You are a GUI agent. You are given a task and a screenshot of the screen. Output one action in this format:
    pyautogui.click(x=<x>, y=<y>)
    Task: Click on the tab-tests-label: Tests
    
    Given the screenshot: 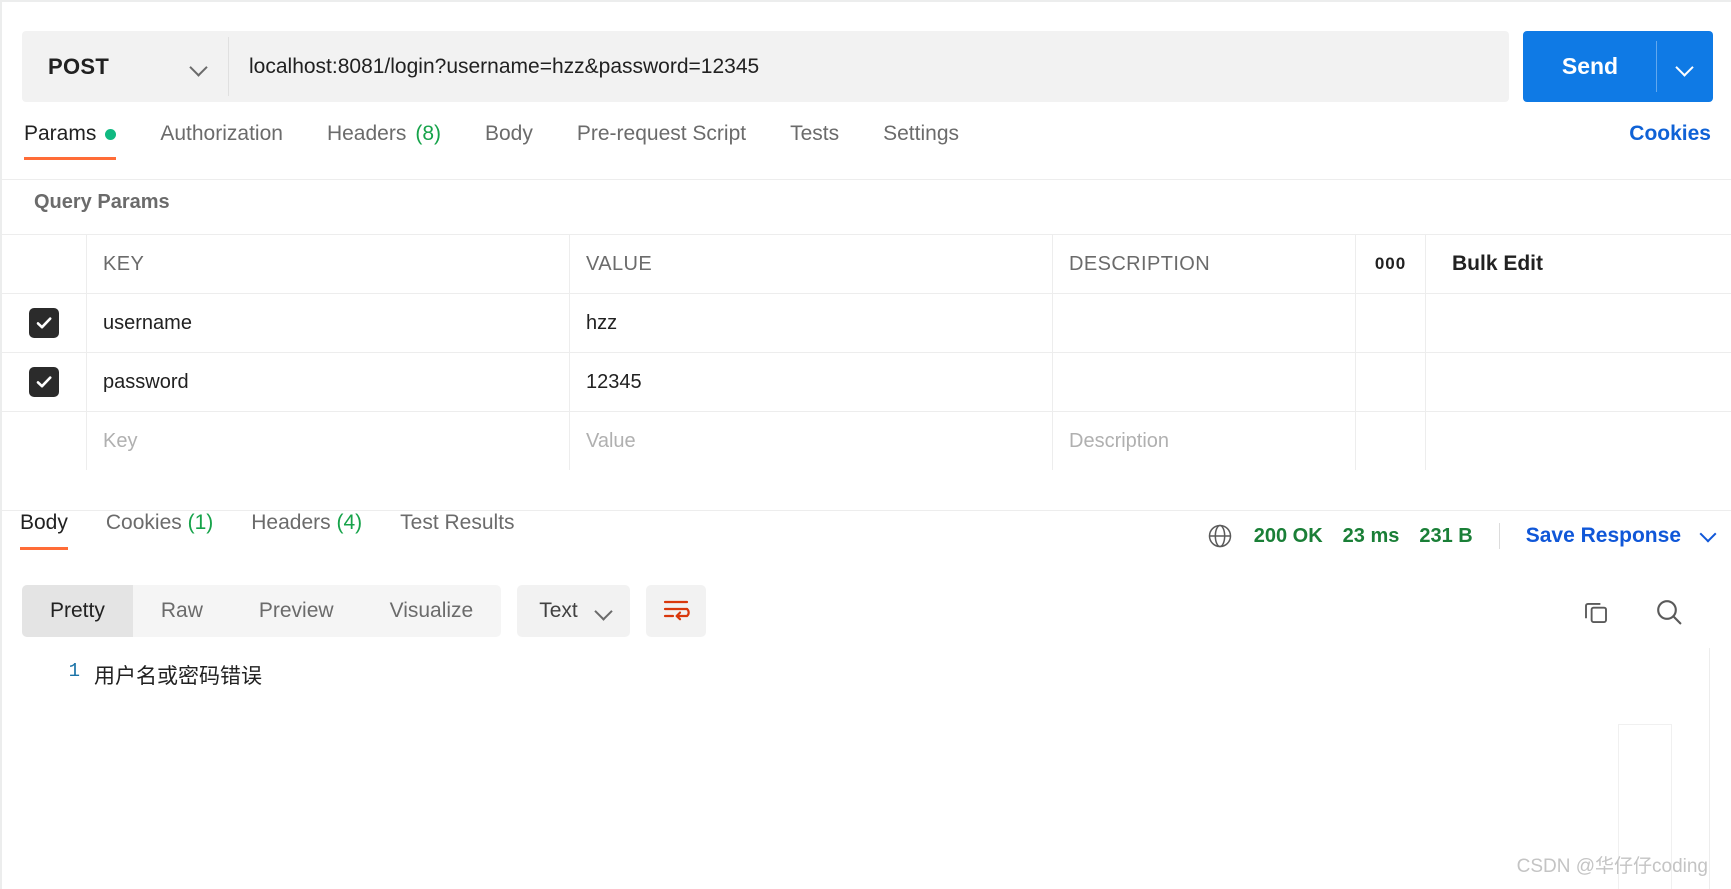 What is the action you would take?
    pyautogui.click(x=815, y=133)
    